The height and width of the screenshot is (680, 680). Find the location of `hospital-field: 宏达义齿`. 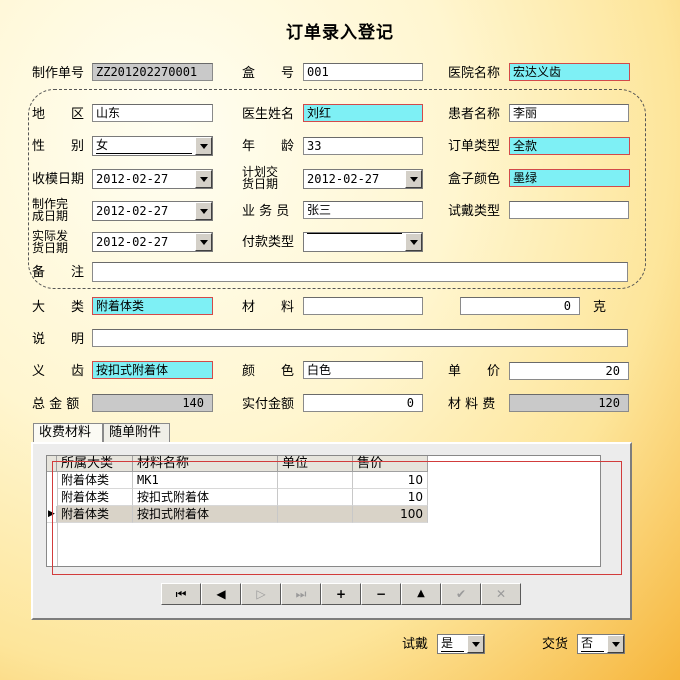

hospital-field: 宏达义齿 is located at coordinates (569, 72).